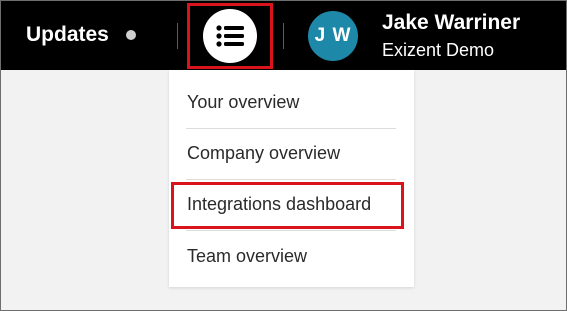 This screenshot has height=311, width=567. What do you see at coordinates (67, 35) in the screenshot?
I see `updates-link: Updates` at bounding box center [67, 35].